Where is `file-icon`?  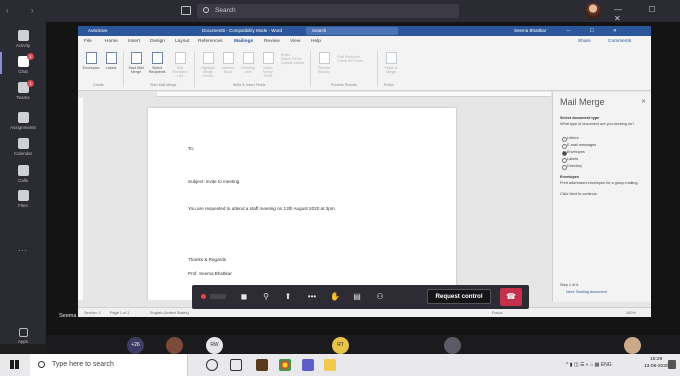 file-icon is located at coordinates (23, 195).